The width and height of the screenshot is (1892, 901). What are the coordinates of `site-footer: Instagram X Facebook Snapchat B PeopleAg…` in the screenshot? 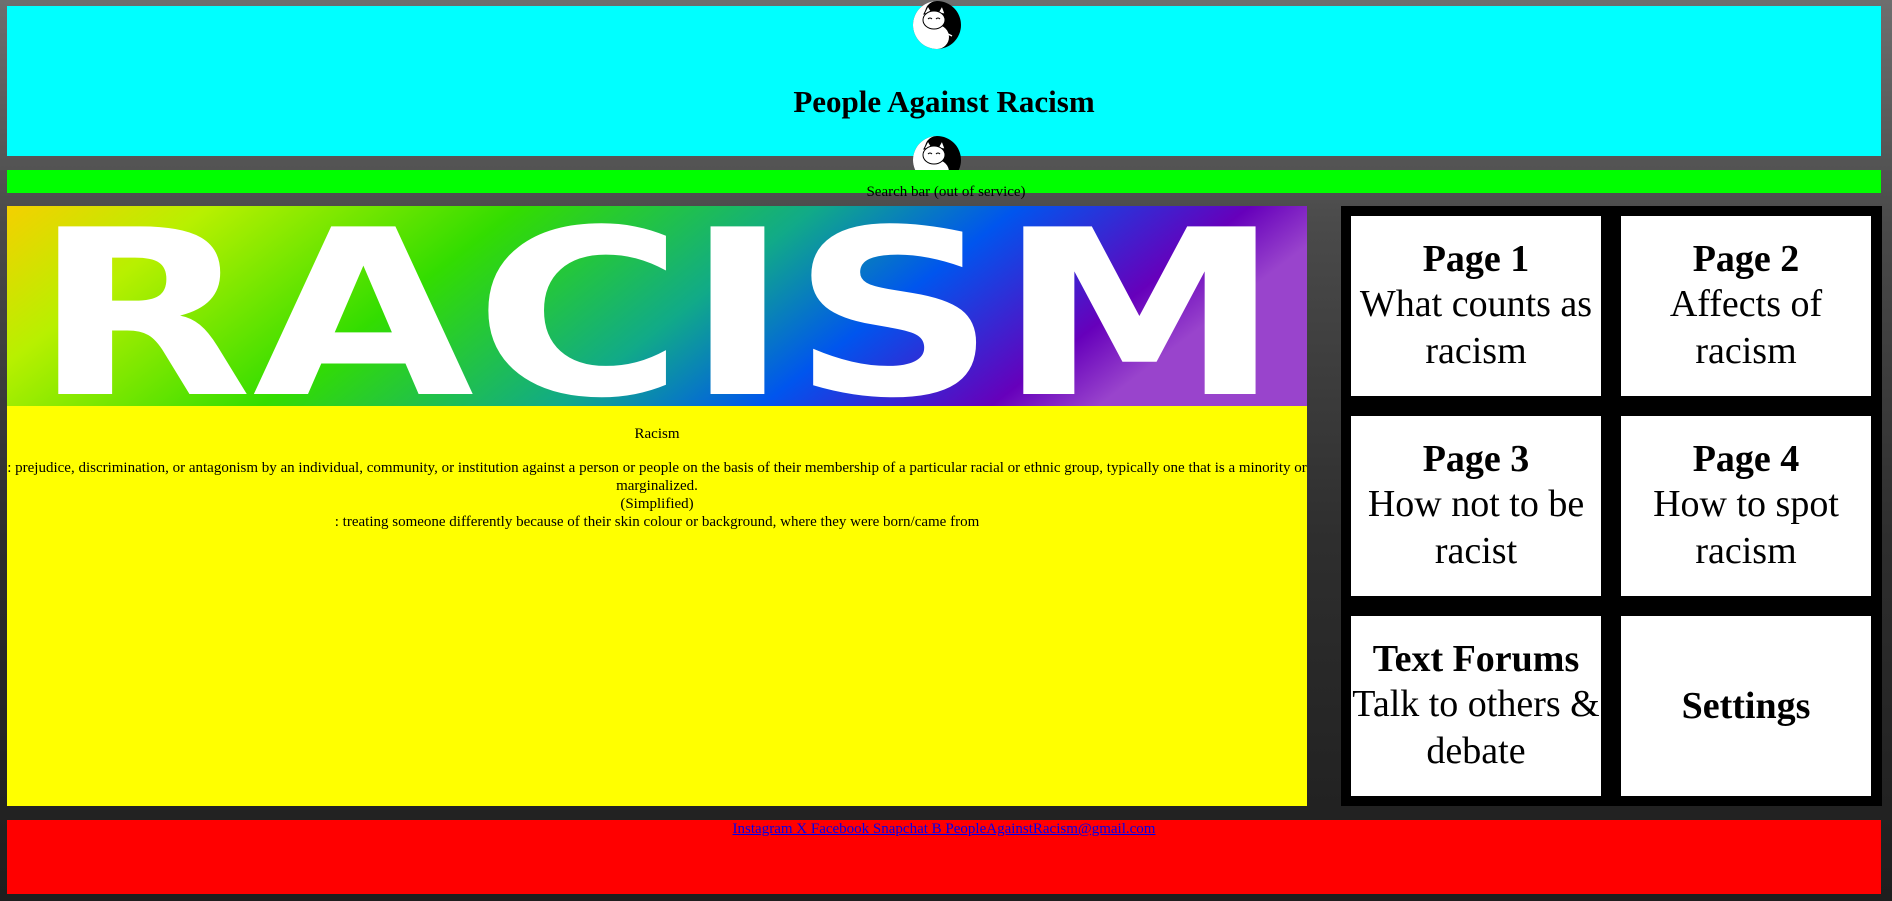 It's located at (944, 857).